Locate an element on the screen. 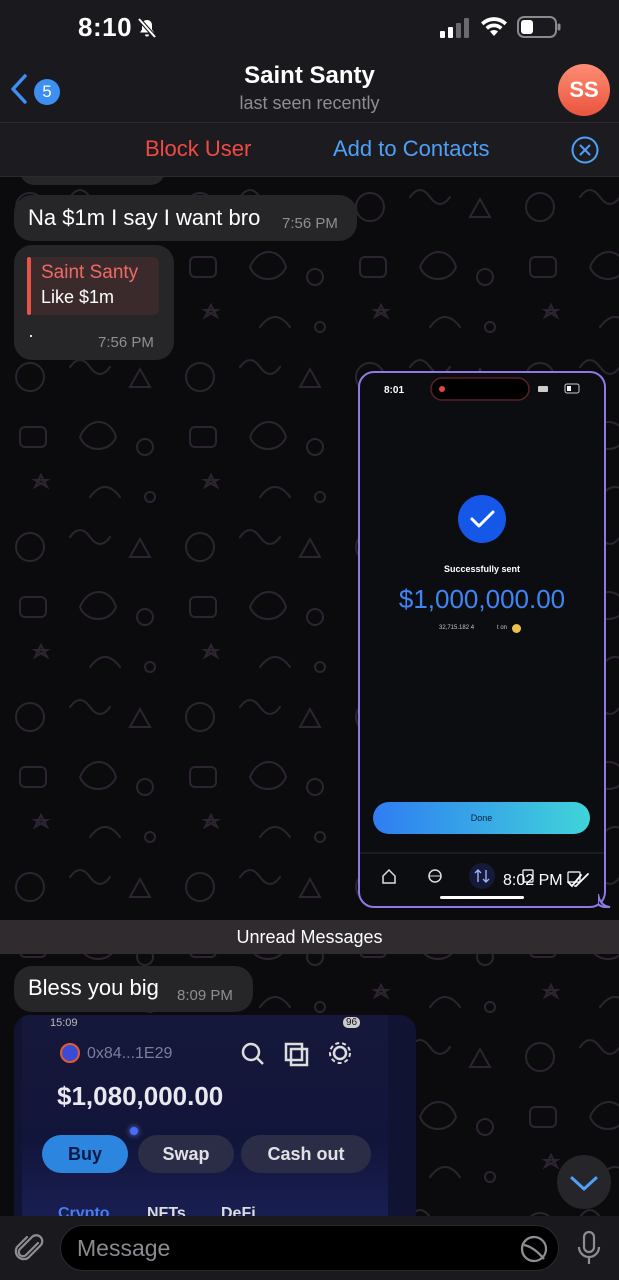  close-icon is located at coordinates (585, 150).